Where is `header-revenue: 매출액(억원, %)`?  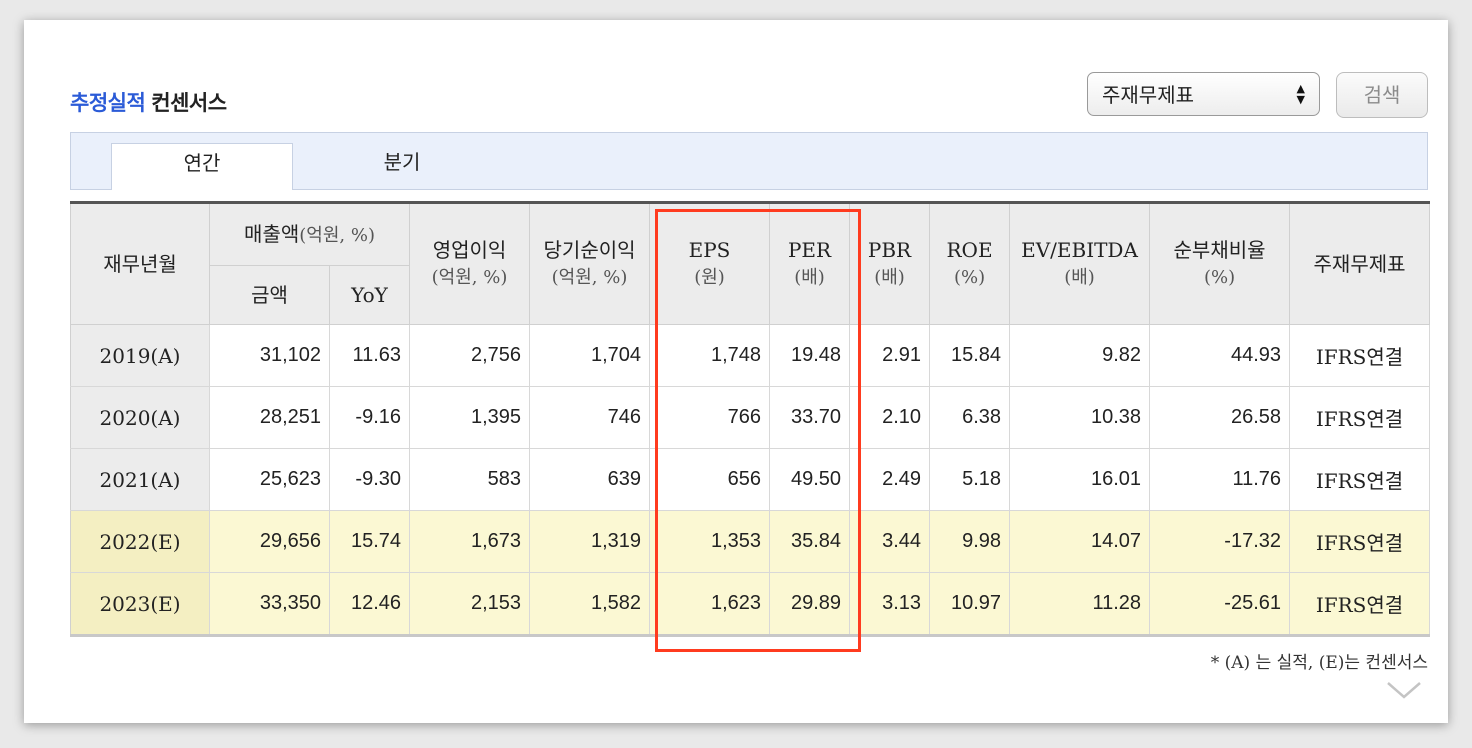 header-revenue: 매출액(억원, %) is located at coordinates (309, 234).